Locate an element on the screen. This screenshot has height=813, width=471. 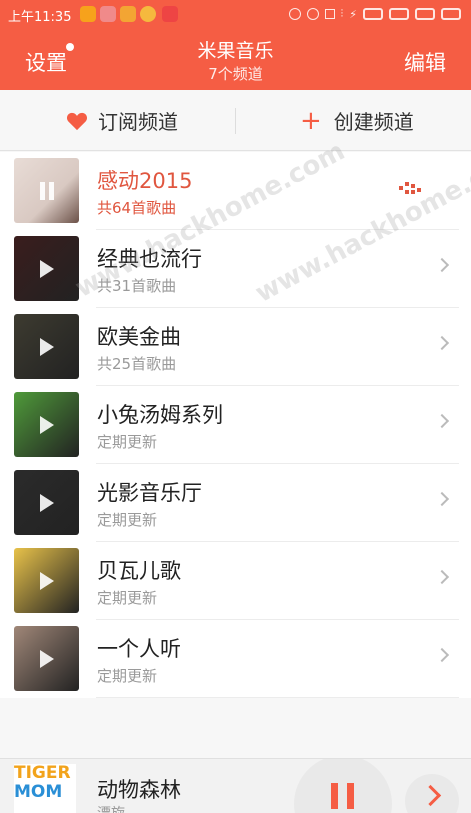
heart-icon is located at coordinates (77, 121).